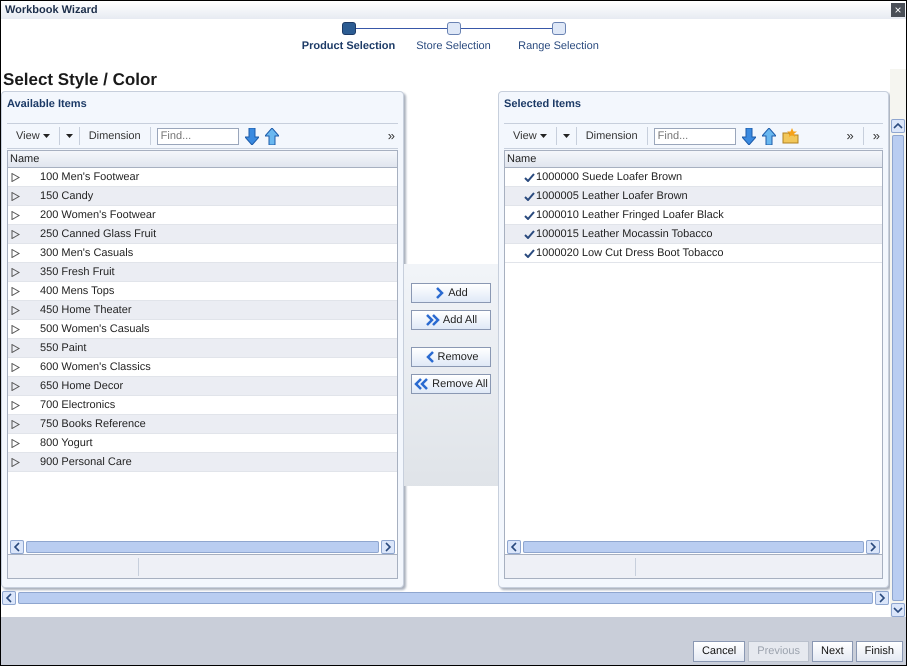  I want to click on step-label: Store Selection, so click(453, 46).